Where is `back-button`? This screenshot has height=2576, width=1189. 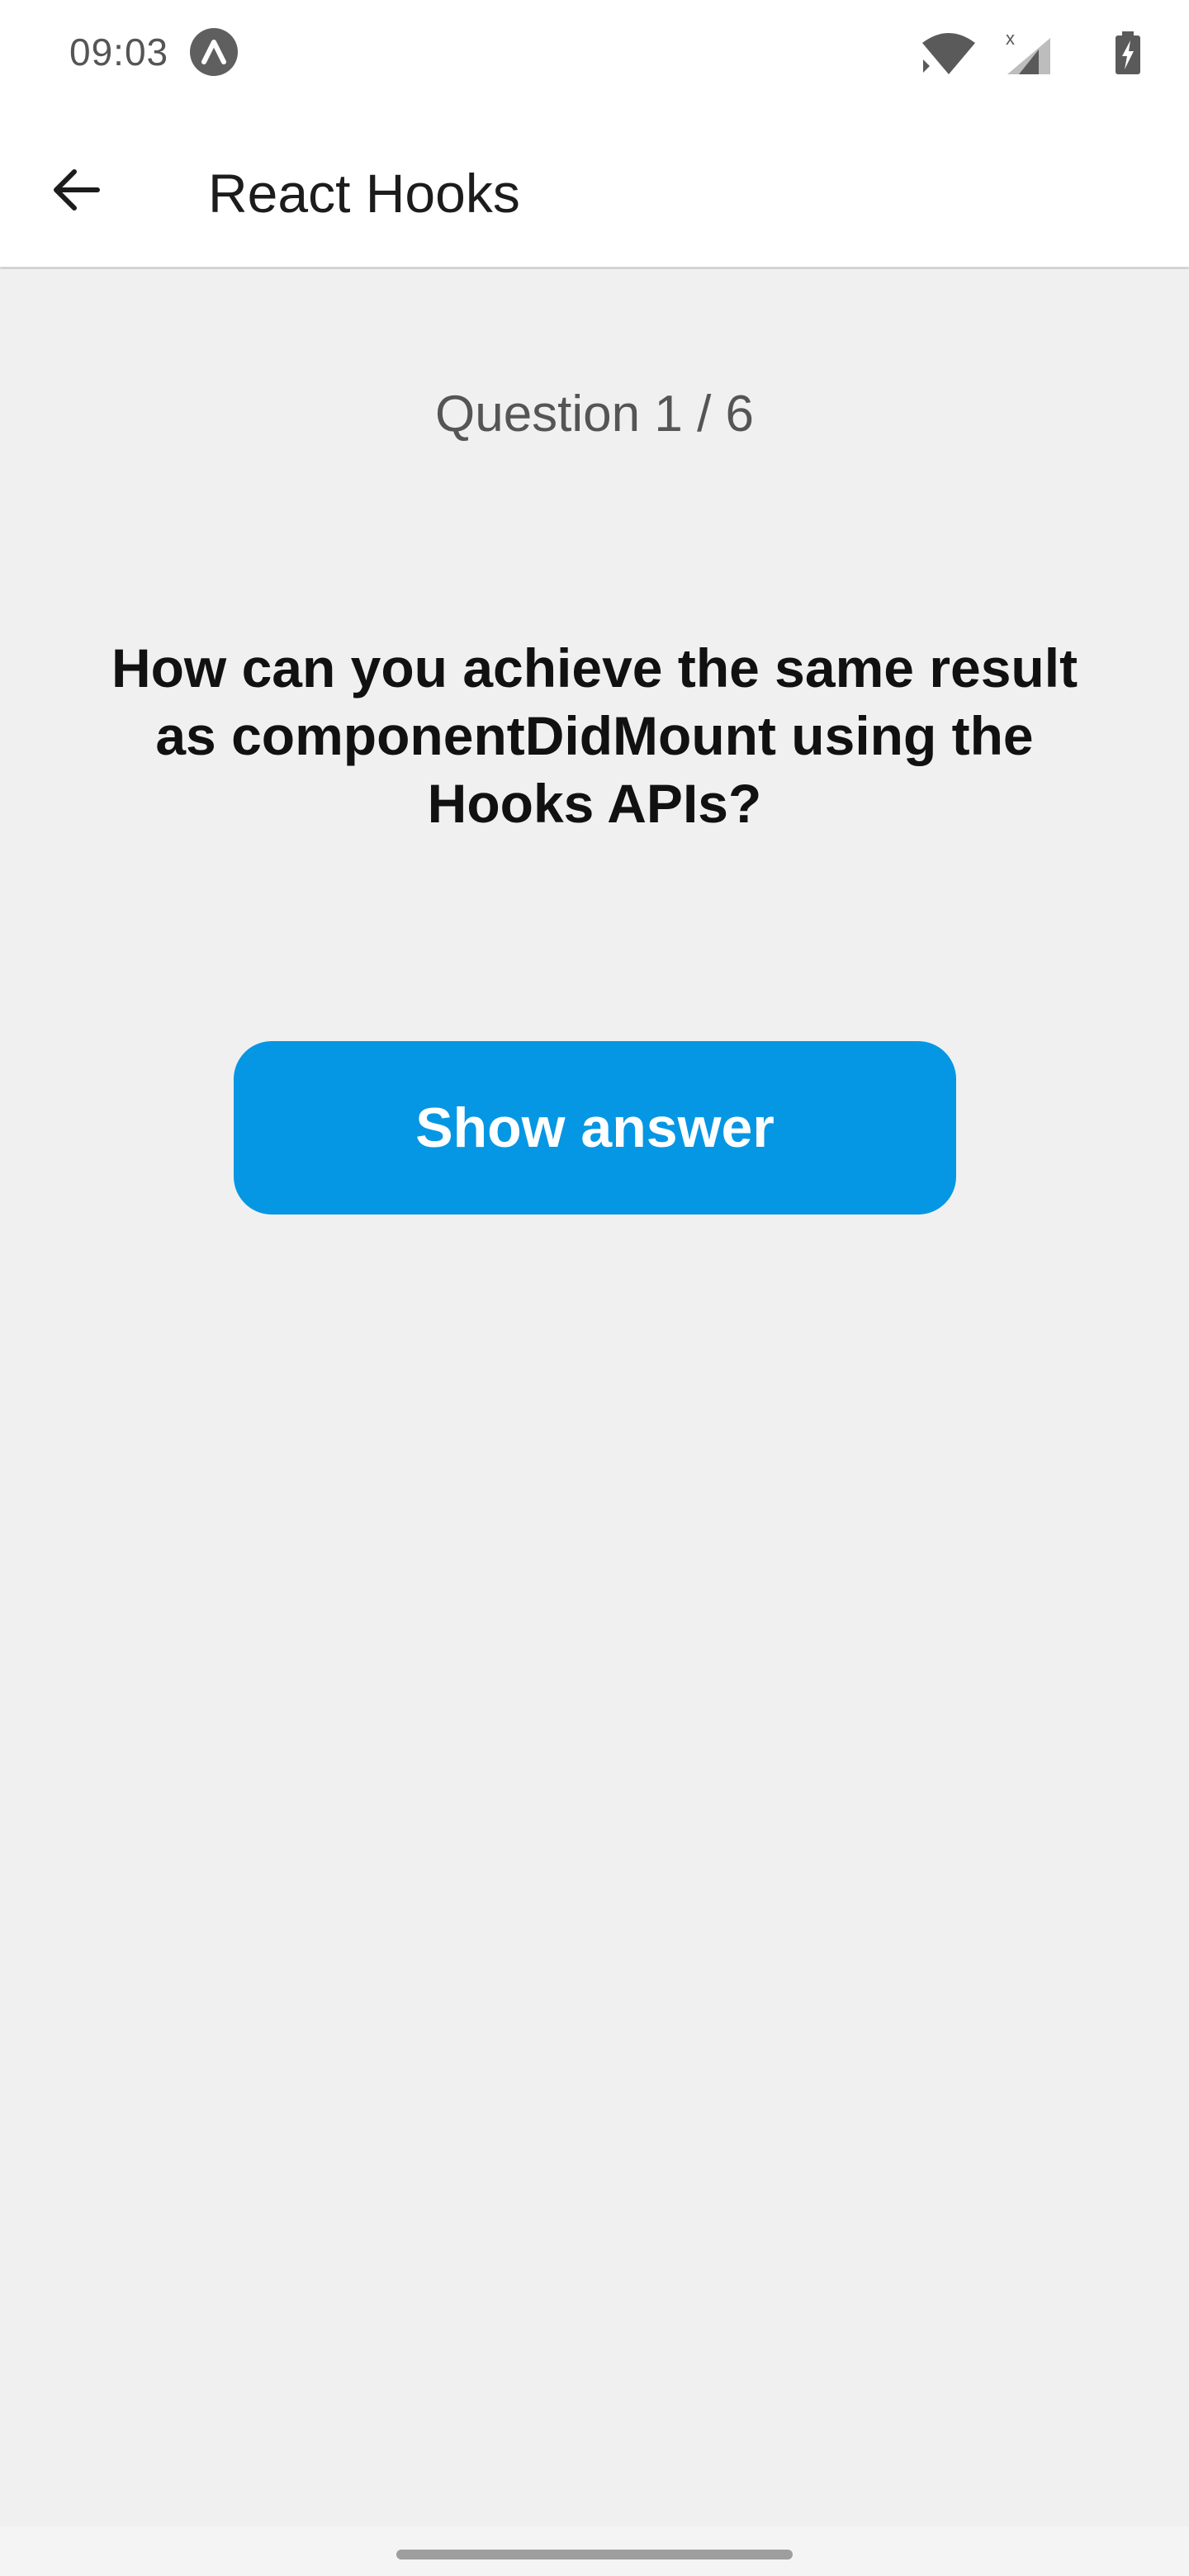 back-button is located at coordinates (76, 190).